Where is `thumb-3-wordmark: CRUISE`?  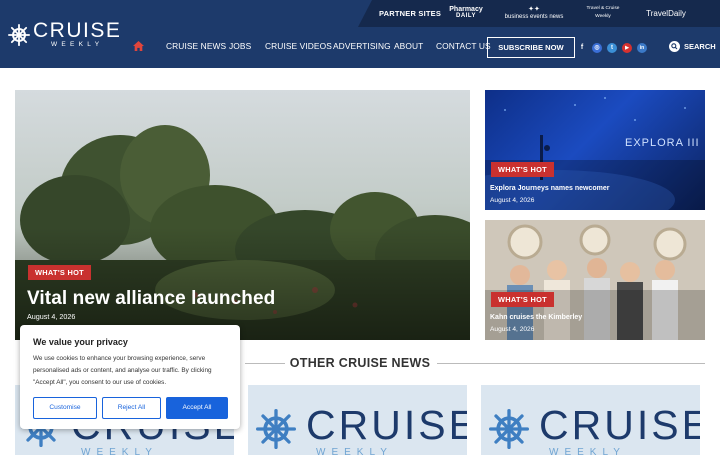
thumb-3-wordmark: CRUISE is located at coordinates (619, 425).